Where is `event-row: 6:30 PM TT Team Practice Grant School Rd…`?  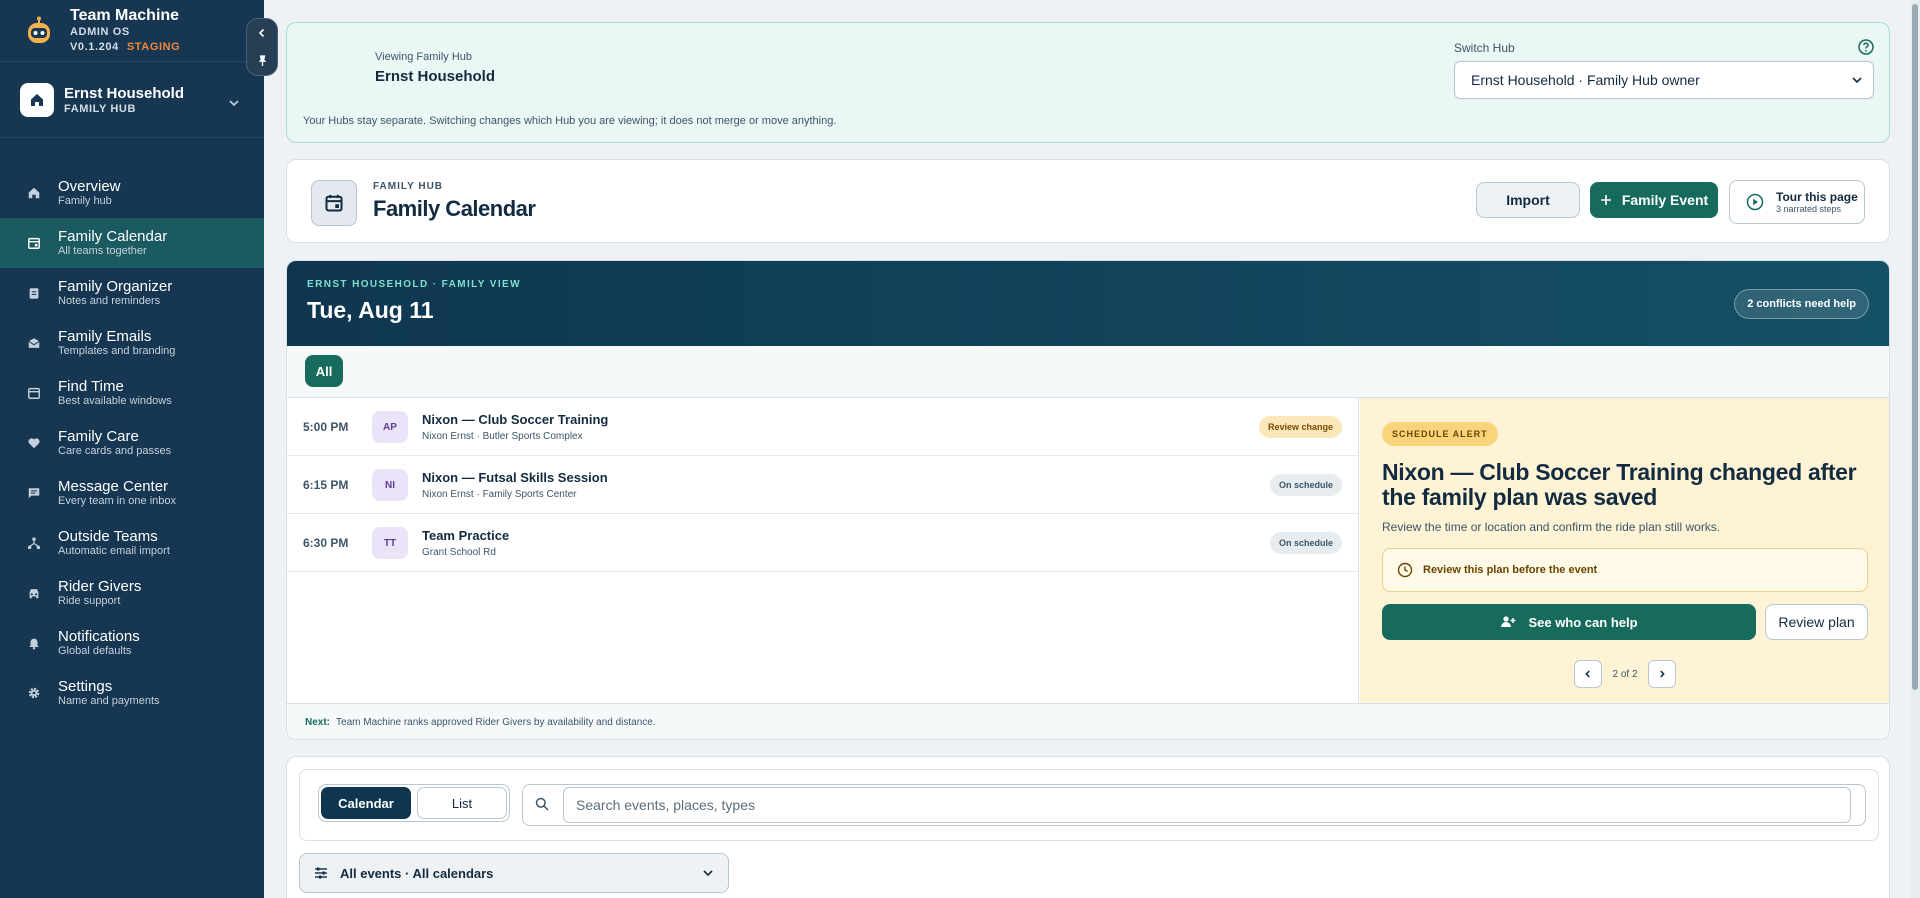
event-row: 6:30 PM TT Team Practice Grant School Rd… is located at coordinates (822, 543).